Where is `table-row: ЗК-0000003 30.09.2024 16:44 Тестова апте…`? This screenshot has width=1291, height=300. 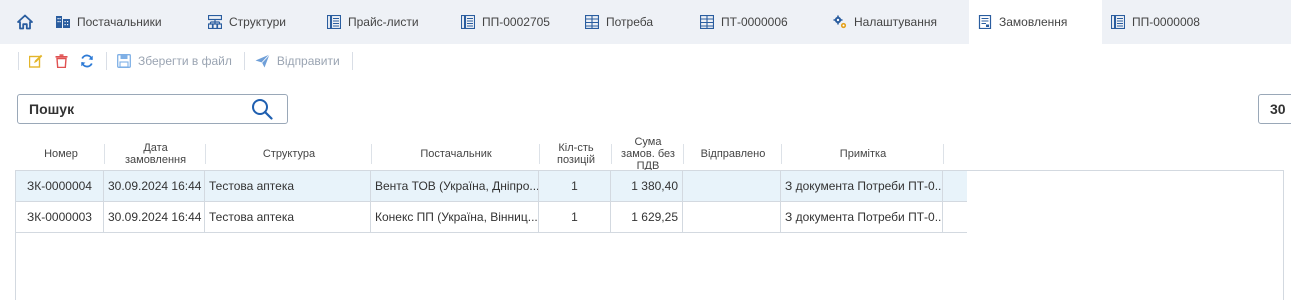
table-row: ЗК-0000003 30.09.2024 16:44 Тестова апте… is located at coordinates (491, 217).